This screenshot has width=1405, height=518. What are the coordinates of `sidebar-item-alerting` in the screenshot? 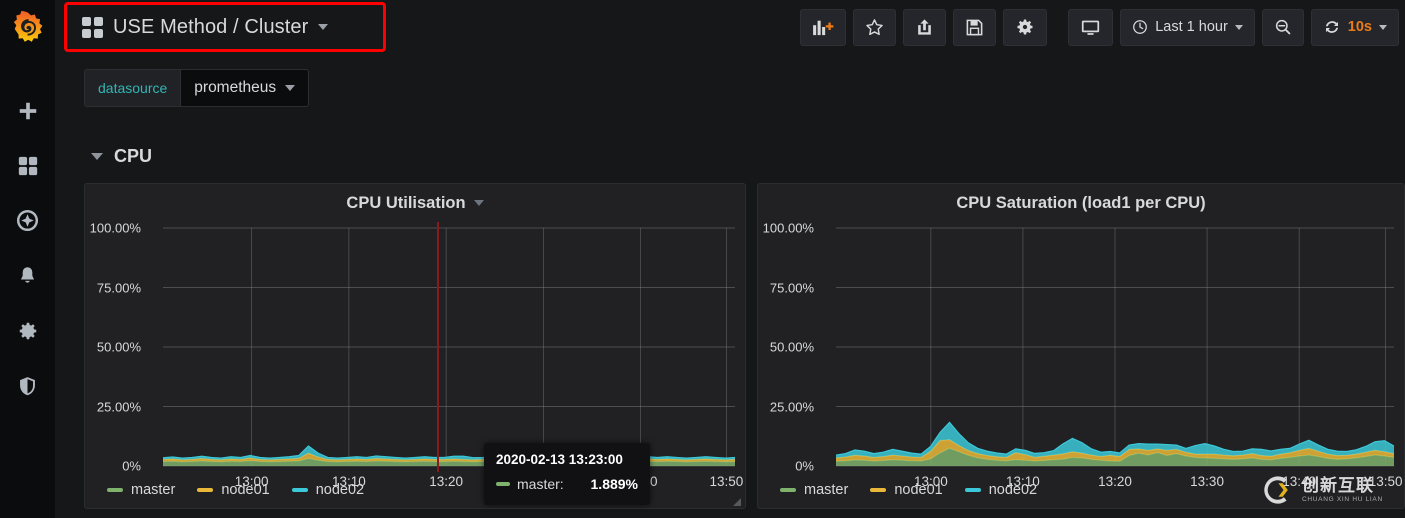 It's located at (27, 275).